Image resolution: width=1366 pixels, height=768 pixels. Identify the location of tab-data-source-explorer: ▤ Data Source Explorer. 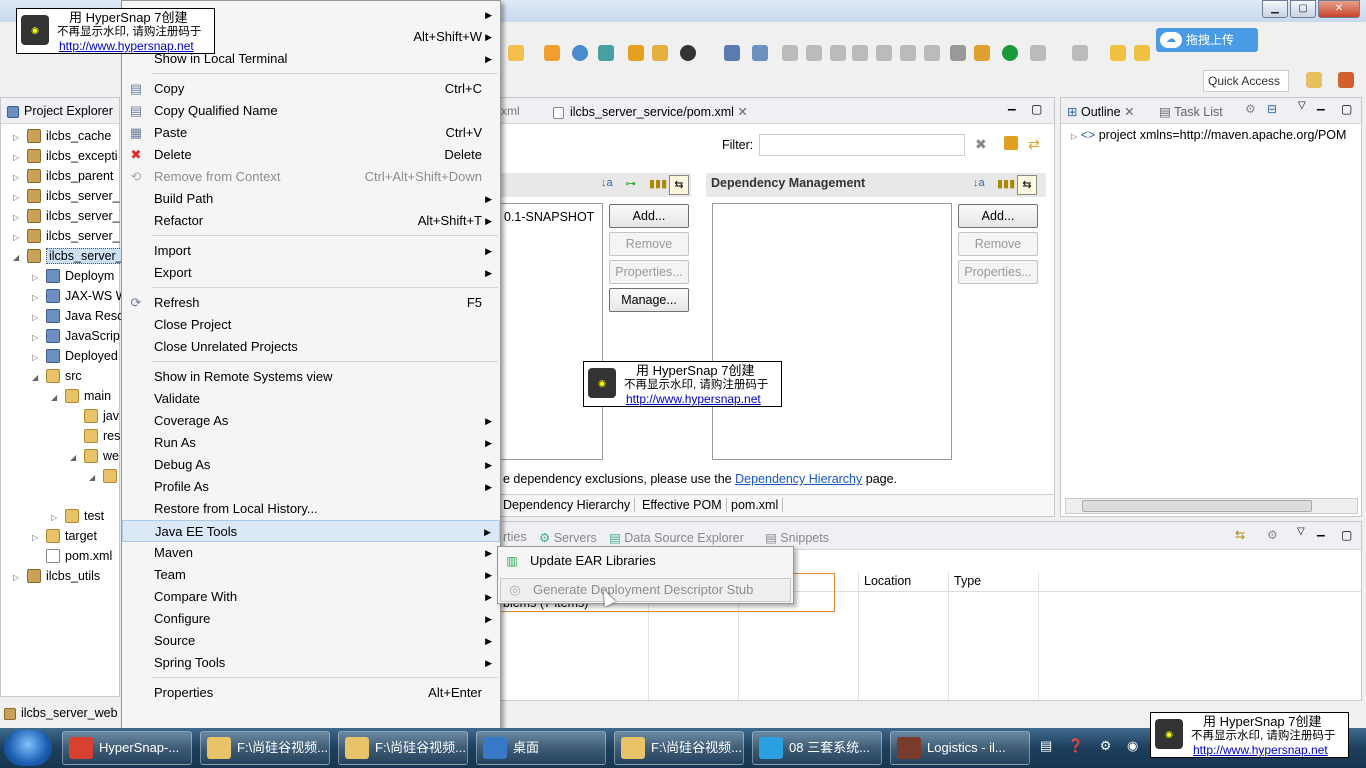
(676, 537).